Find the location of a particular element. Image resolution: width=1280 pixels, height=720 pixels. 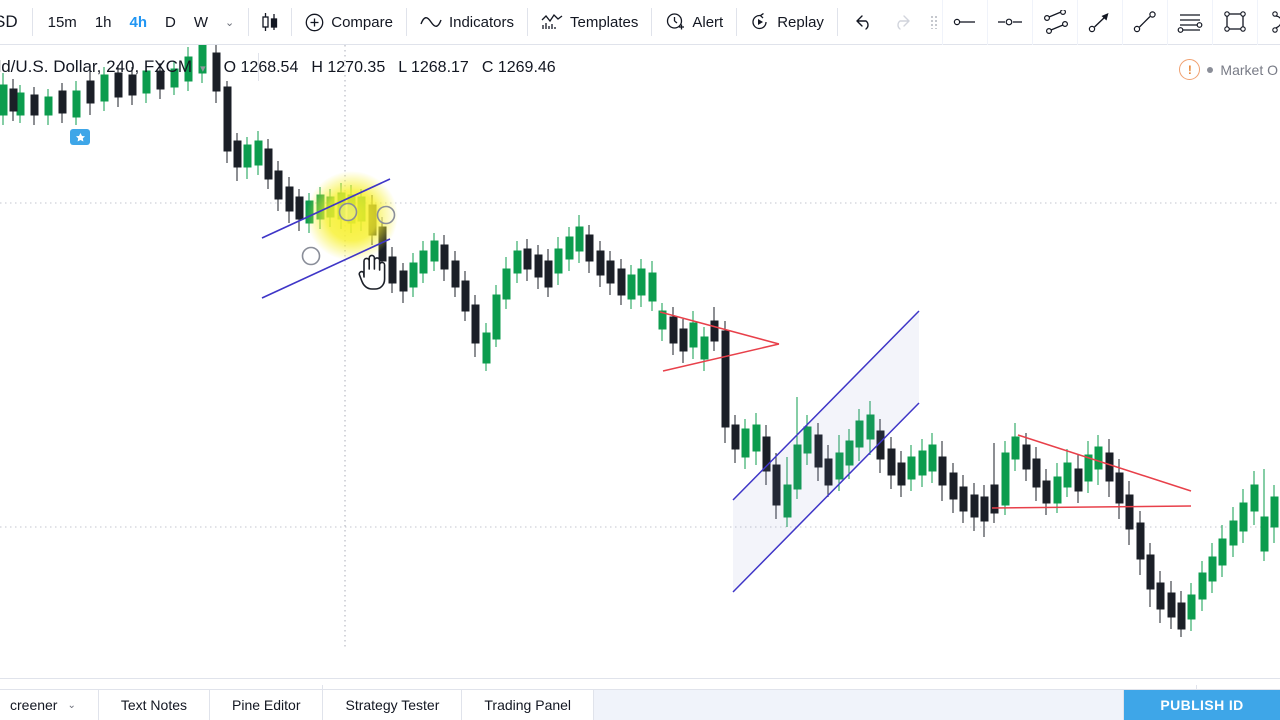

parallel-channel-tool-icon is located at coordinates (1054, 22).